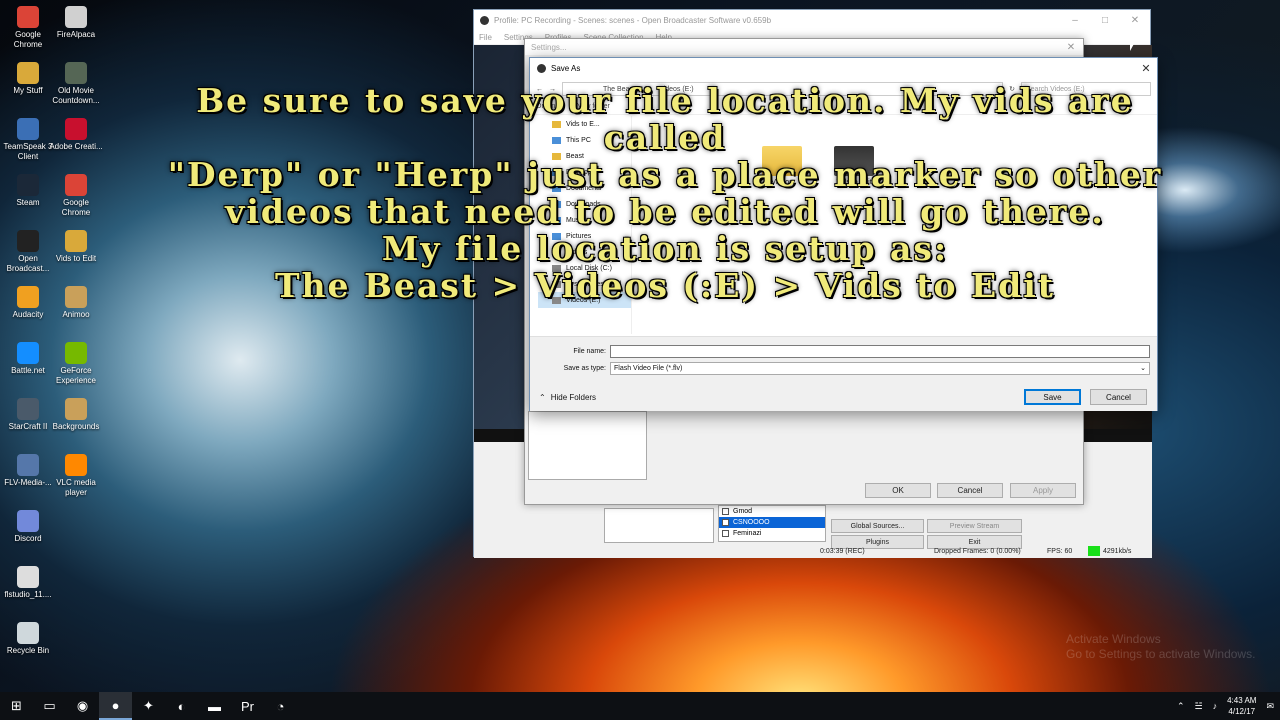  I want to click on desktop-icon-label: Discord, so click(28, 538).